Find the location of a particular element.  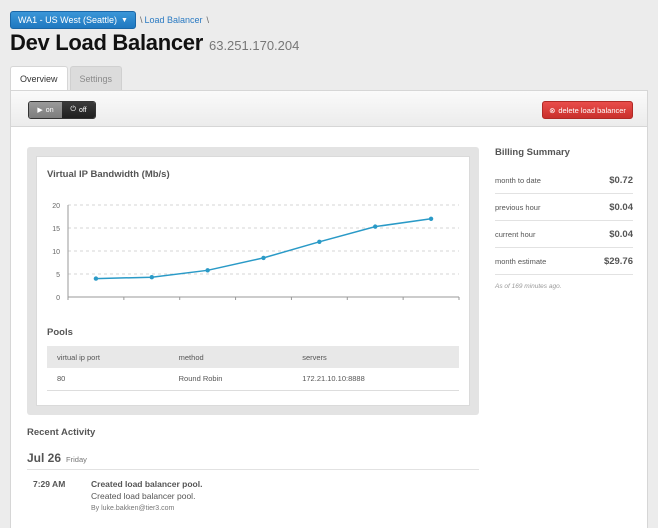

billing-timestamp: As of 169 minutes ago. is located at coordinates (528, 286).